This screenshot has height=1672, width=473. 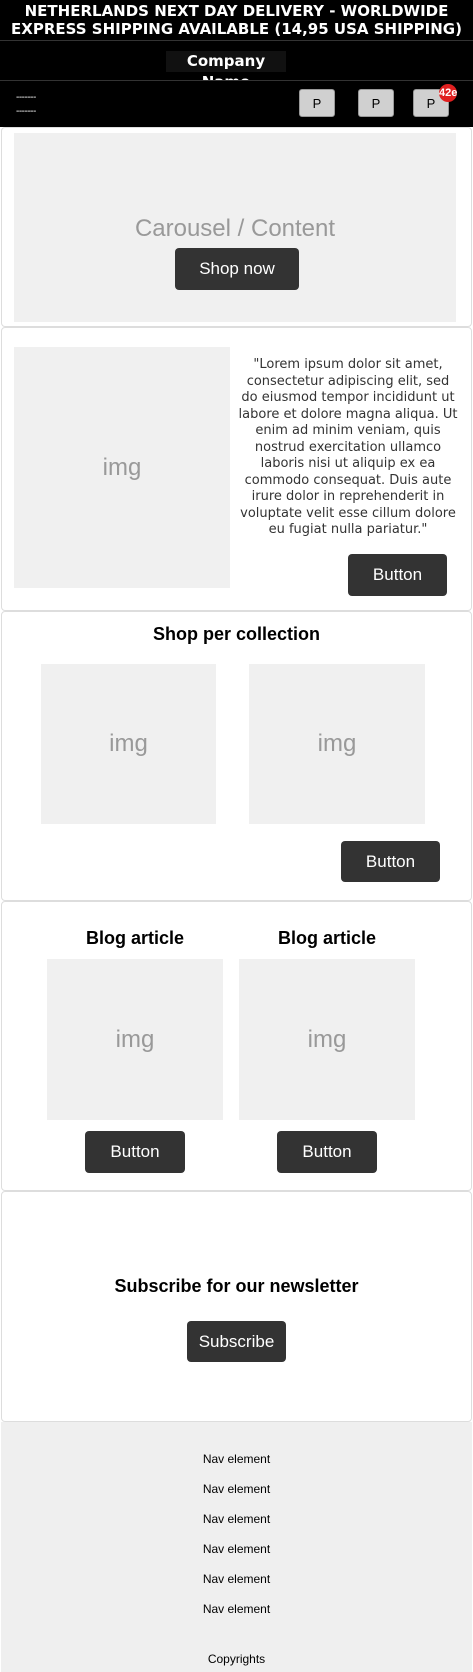 What do you see at coordinates (26, 112) in the screenshot?
I see `menu-icon-line-2: -------` at bounding box center [26, 112].